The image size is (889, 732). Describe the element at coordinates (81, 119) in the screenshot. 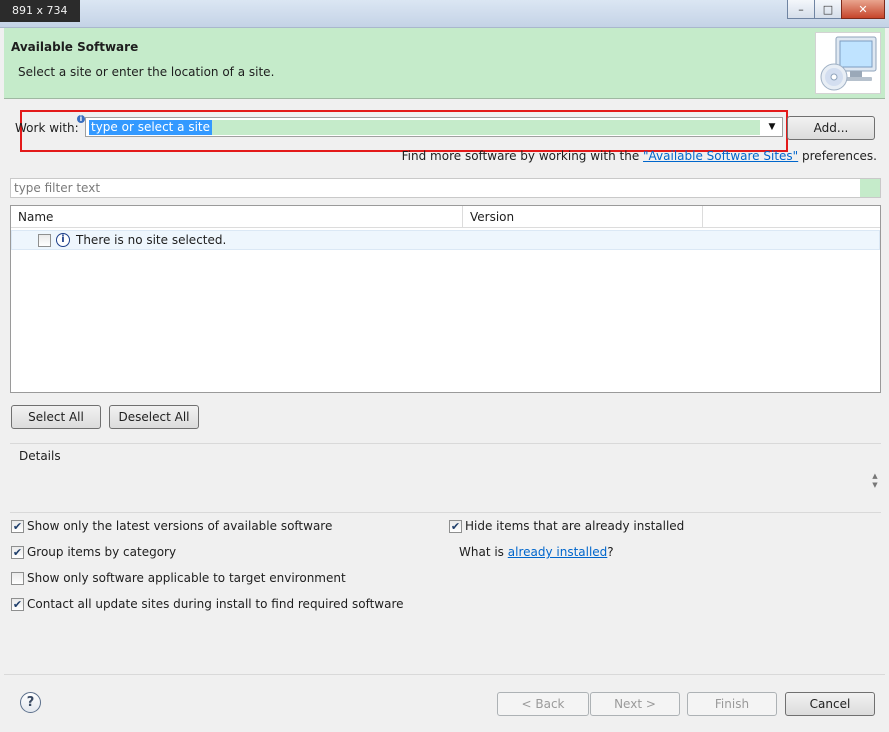

I see `info-decoration-icon: i` at that location.